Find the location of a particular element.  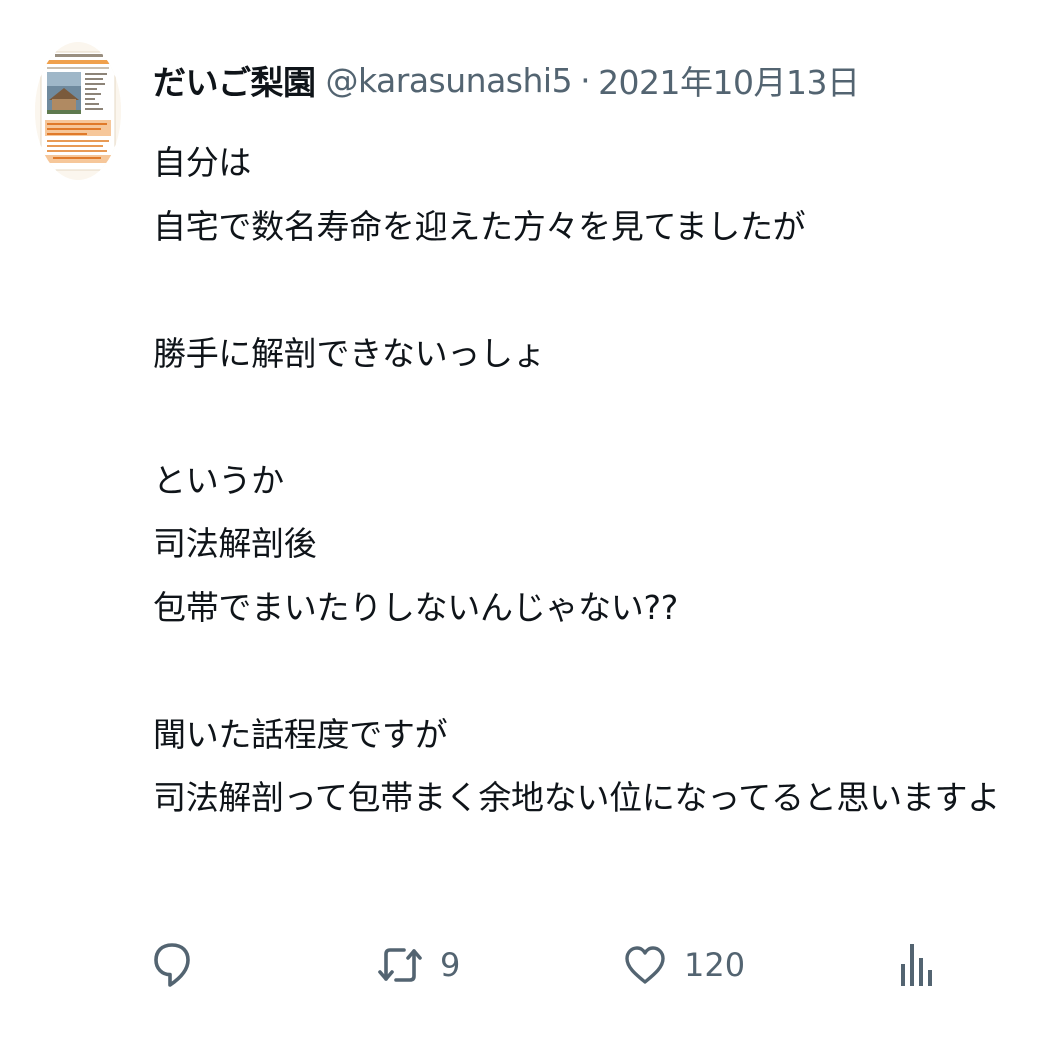

like-button: 120 is located at coordinates (684, 965).